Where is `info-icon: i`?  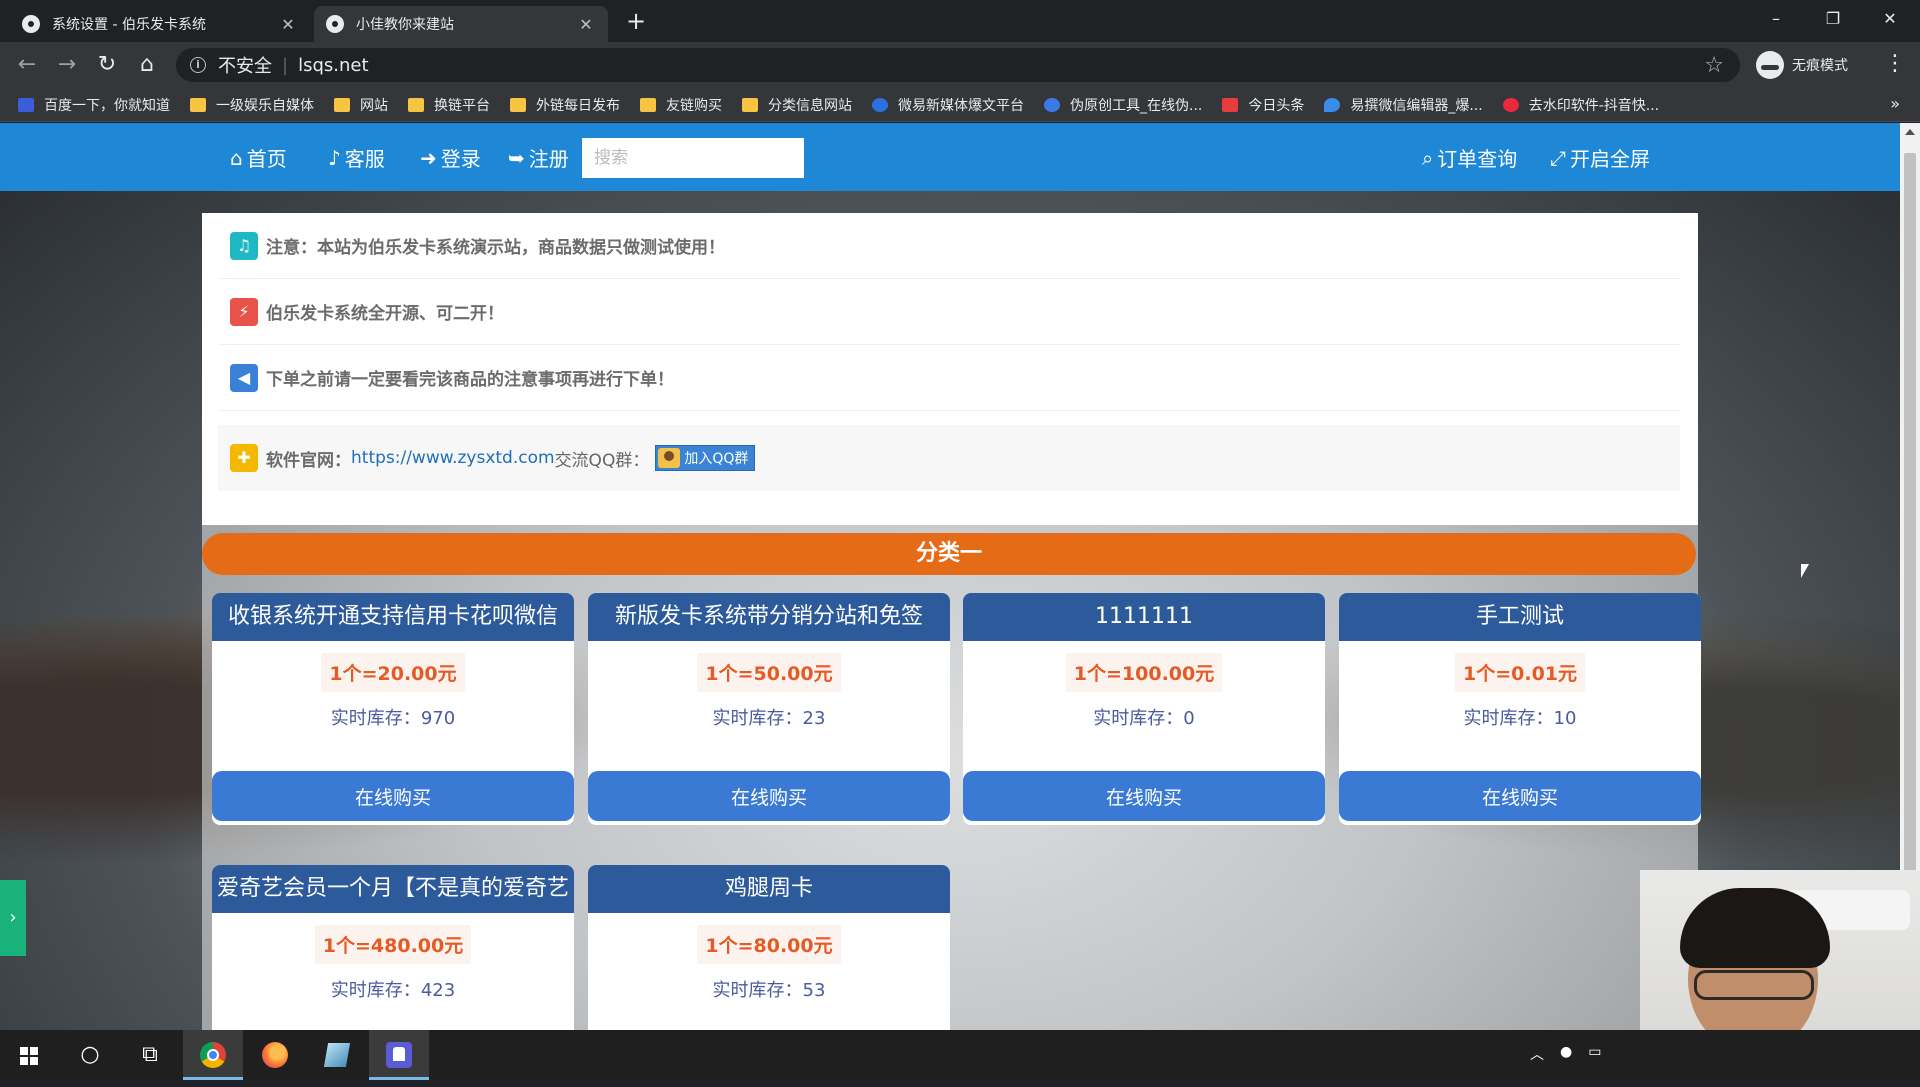
info-icon: i is located at coordinates (198, 65).